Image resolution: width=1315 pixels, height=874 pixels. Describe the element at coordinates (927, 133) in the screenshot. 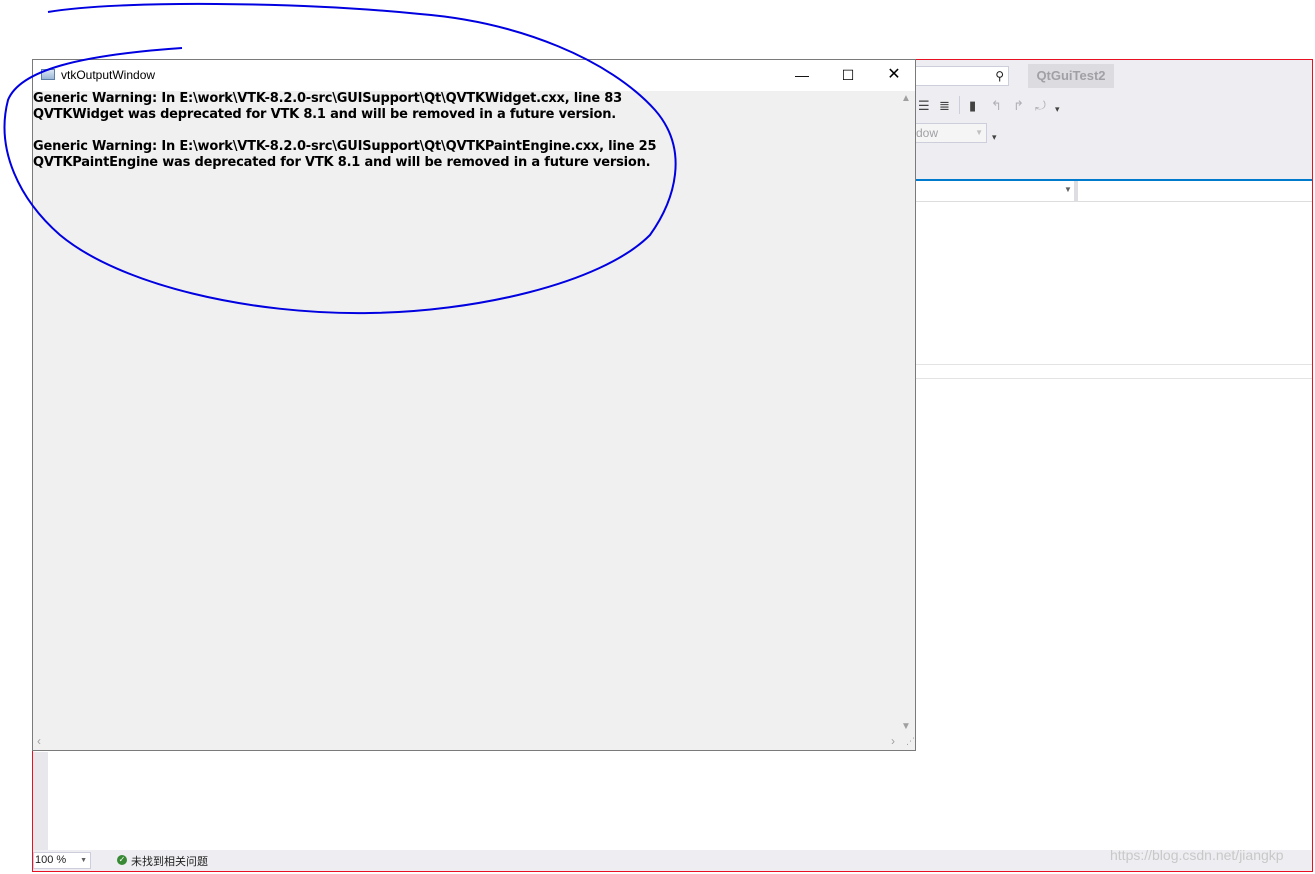

I see `config-combo-value: dow` at that location.